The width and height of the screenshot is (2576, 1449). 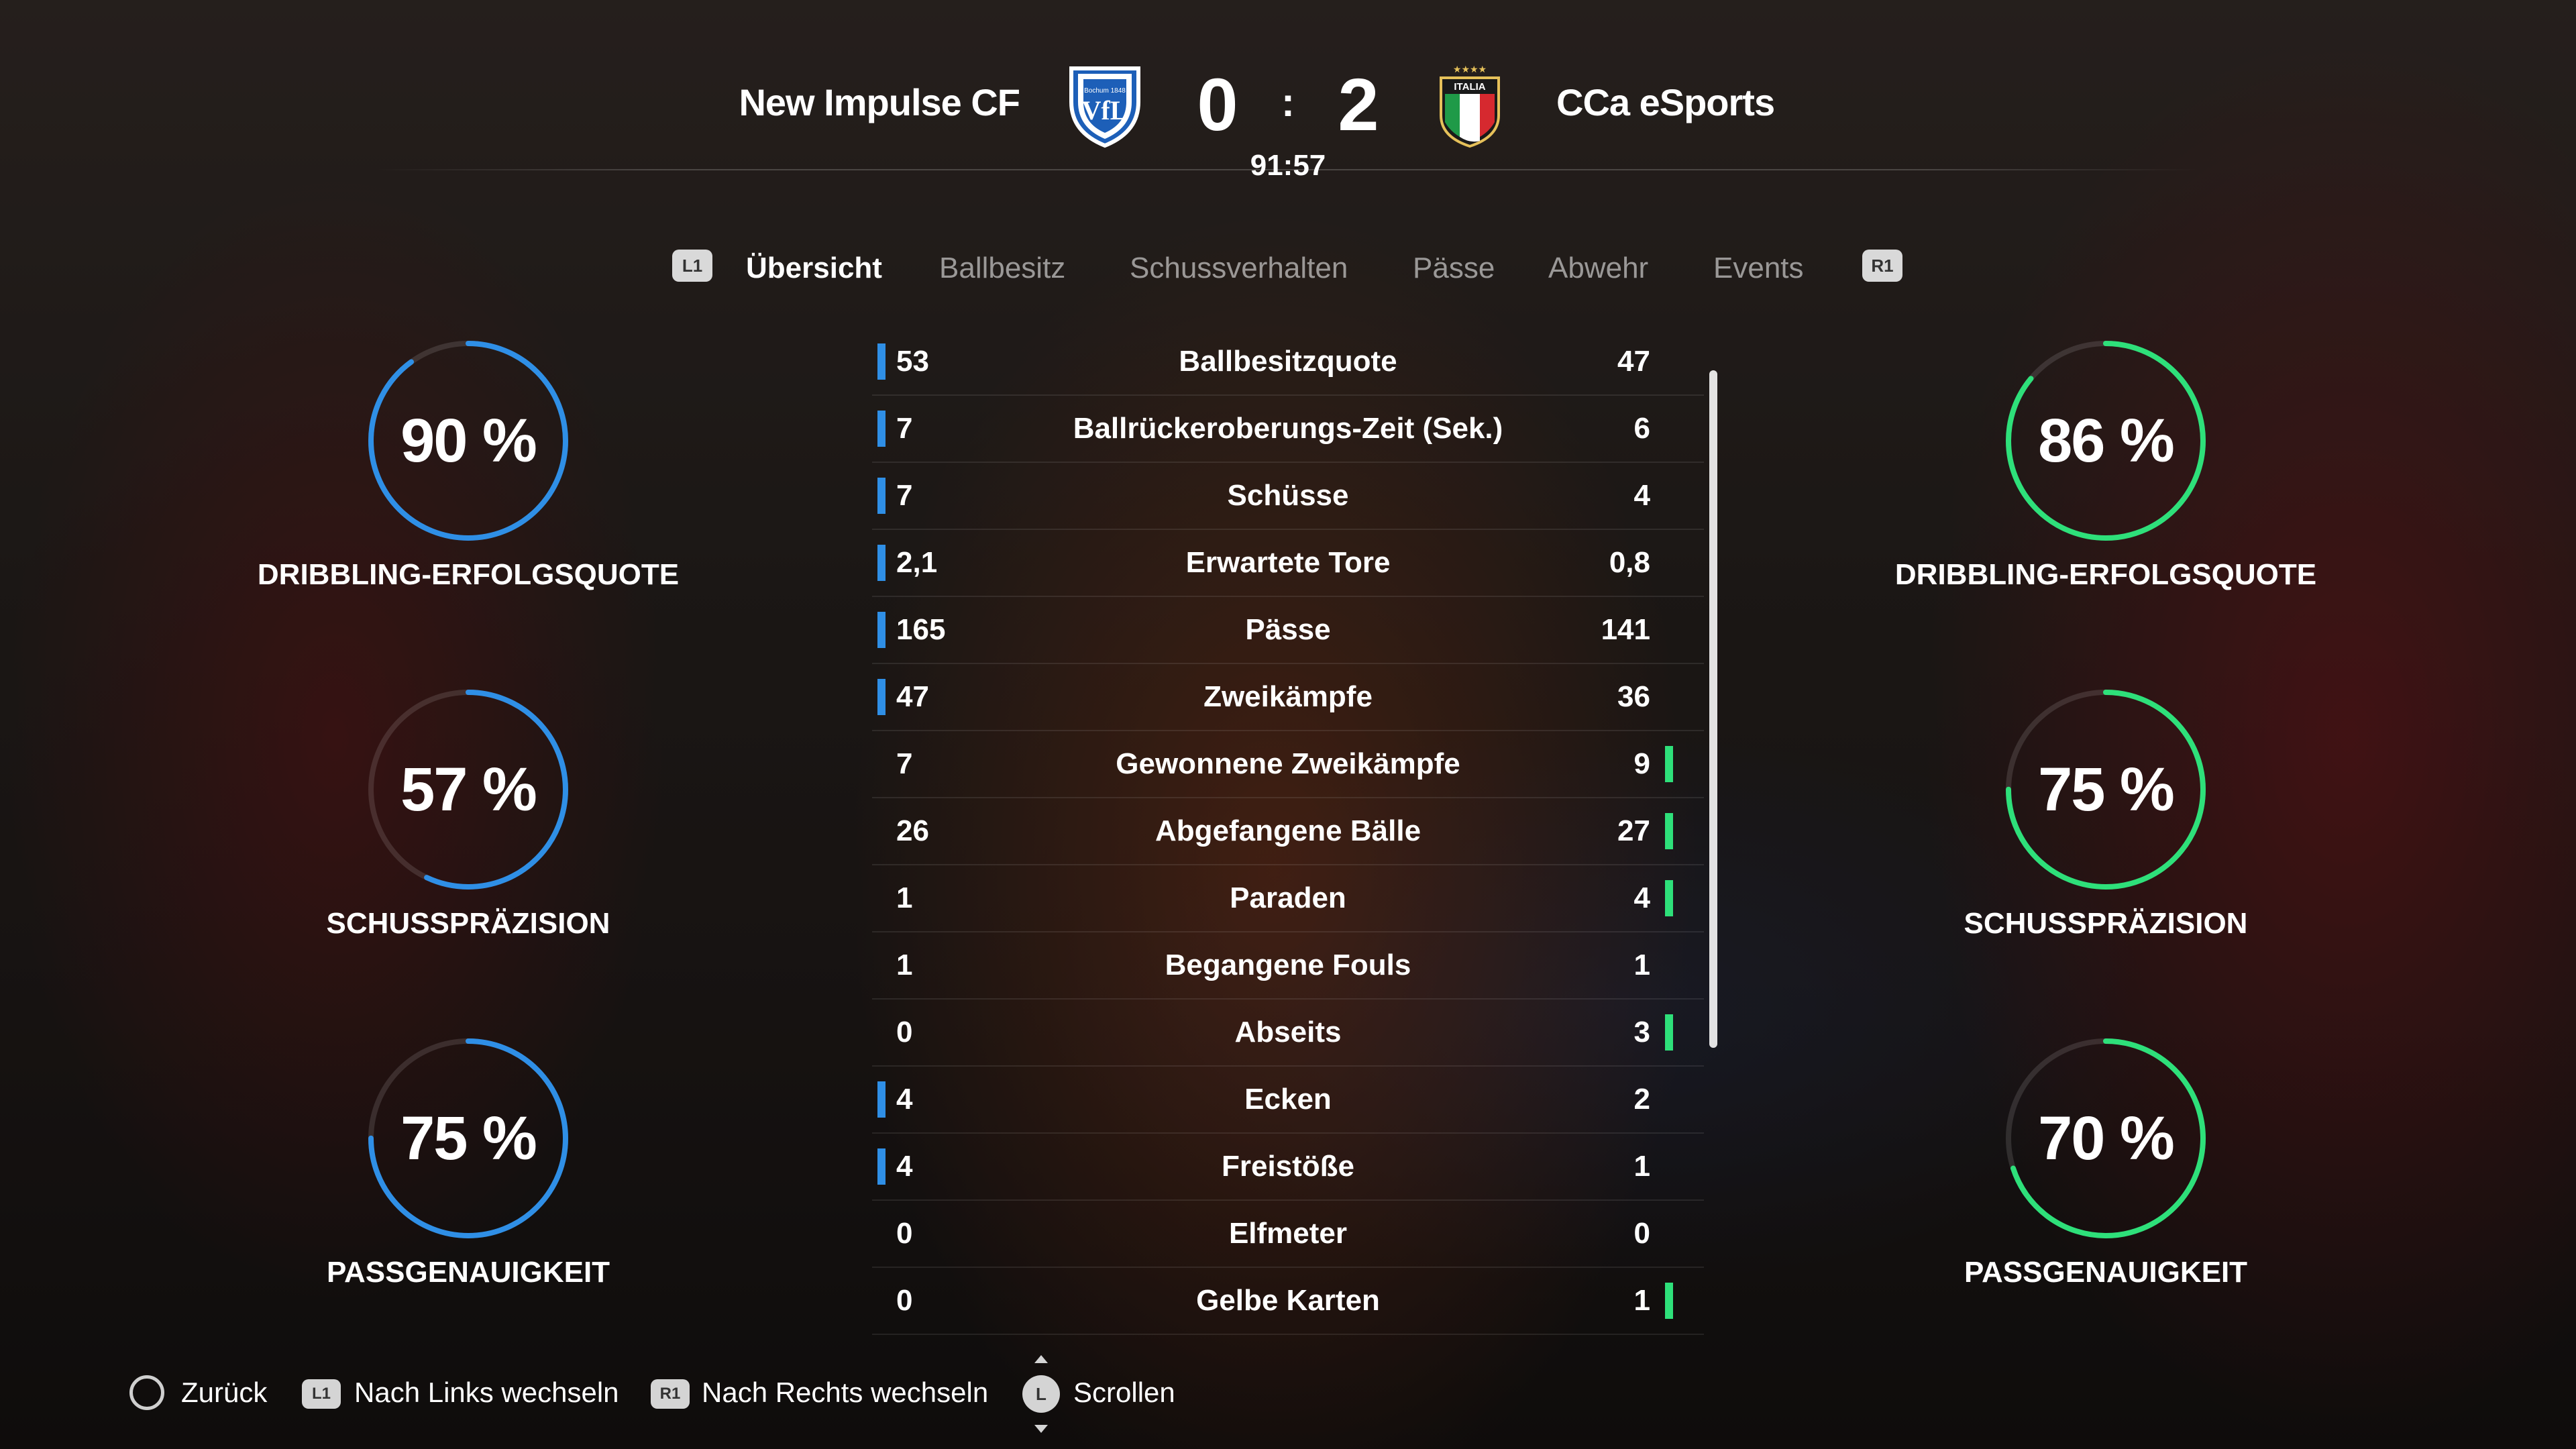 What do you see at coordinates (2106, 923) in the screenshot?
I see `away-shot-accuracy-label: SCHUSSPRÄZISION` at bounding box center [2106, 923].